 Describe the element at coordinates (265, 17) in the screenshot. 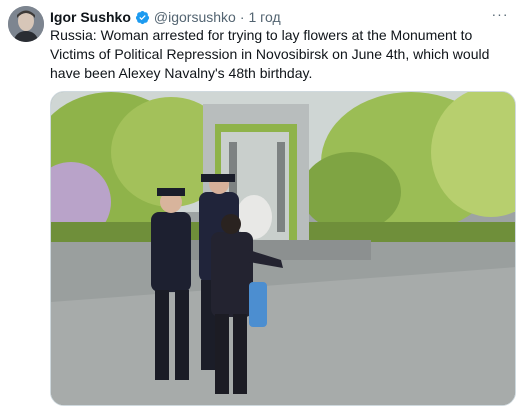

I see `timestamp: 1 год` at that location.